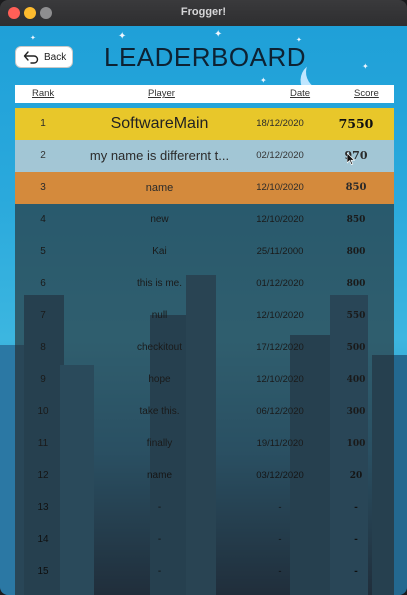 This screenshot has width=407, height=595. What do you see at coordinates (356, 476) in the screenshot?
I see `score-cell: 20` at bounding box center [356, 476].